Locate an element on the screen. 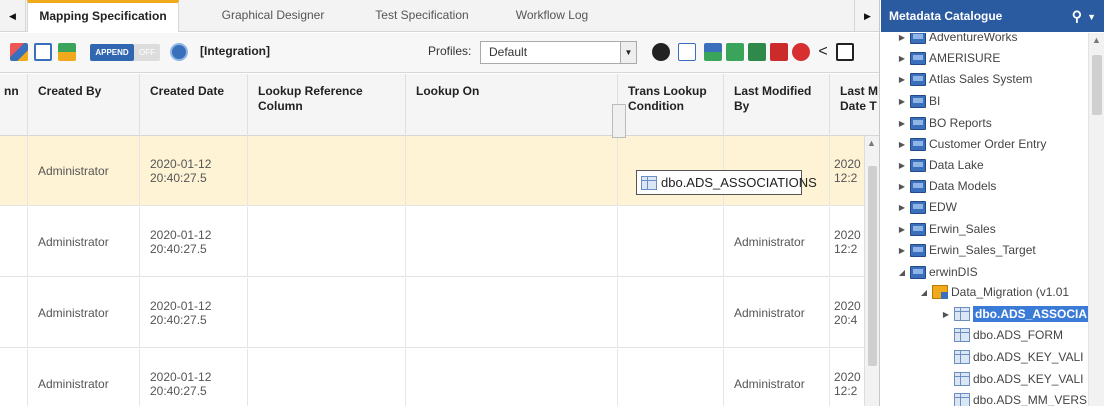  tree-item-label: dbo.ADS_KEY_VALI is located at coordinates (1028, 379).